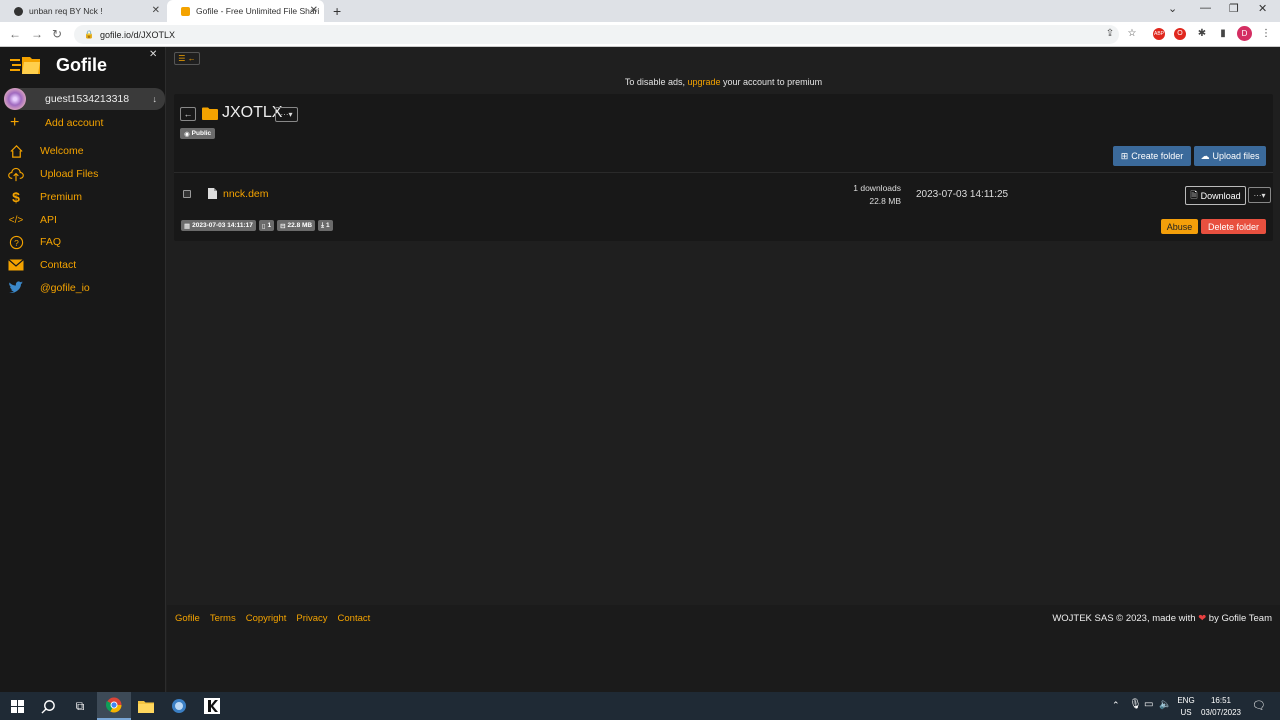 This screenshot has width=1280, height=720. What do you see at coordinates (188, 114) in the screenshot?
I see `back-button: ←` at bounding box center [188, 114].